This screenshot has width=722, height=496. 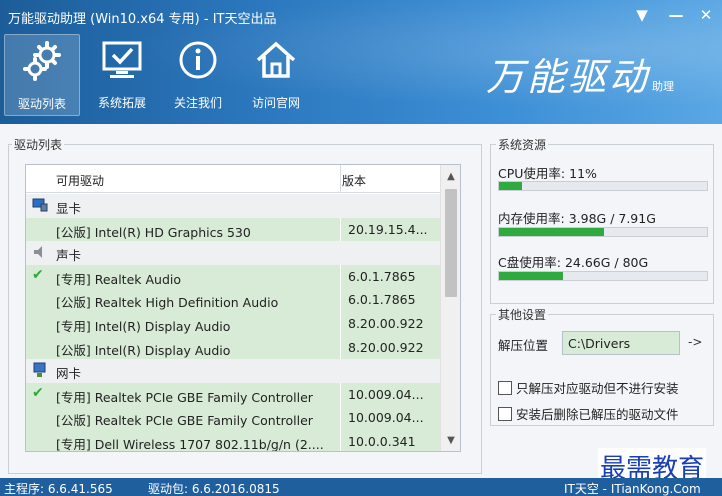 I want to click on display-icon, so click(x=40, y=205).